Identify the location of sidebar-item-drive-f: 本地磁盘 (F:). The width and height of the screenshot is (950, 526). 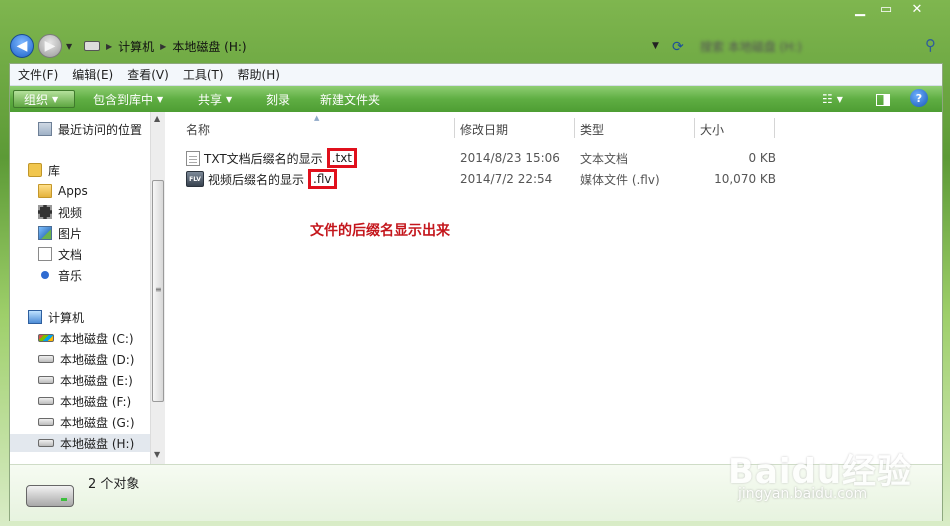
(84, 401).